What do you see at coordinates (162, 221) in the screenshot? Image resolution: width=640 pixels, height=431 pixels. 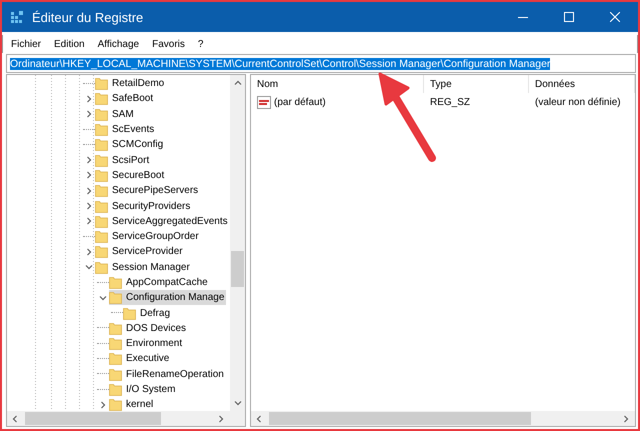 I see `tree-item: ServiceAggregatedEvents` at bounding box center [162, 221].